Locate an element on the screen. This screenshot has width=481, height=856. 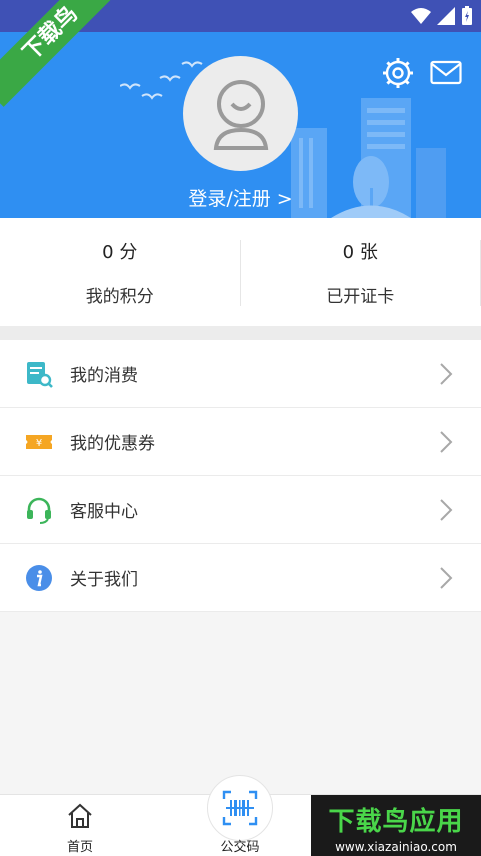
barcode-scan-icon is located at coordinates (240, 808).